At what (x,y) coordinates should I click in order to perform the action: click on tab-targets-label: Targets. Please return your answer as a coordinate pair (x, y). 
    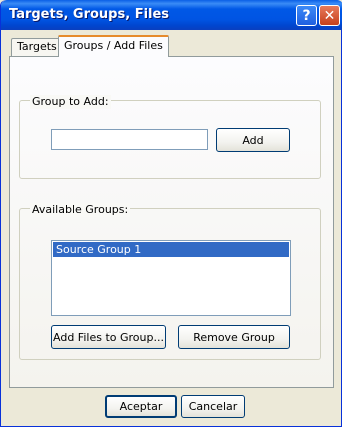
    Looking at the image, I should click on (37, 46).